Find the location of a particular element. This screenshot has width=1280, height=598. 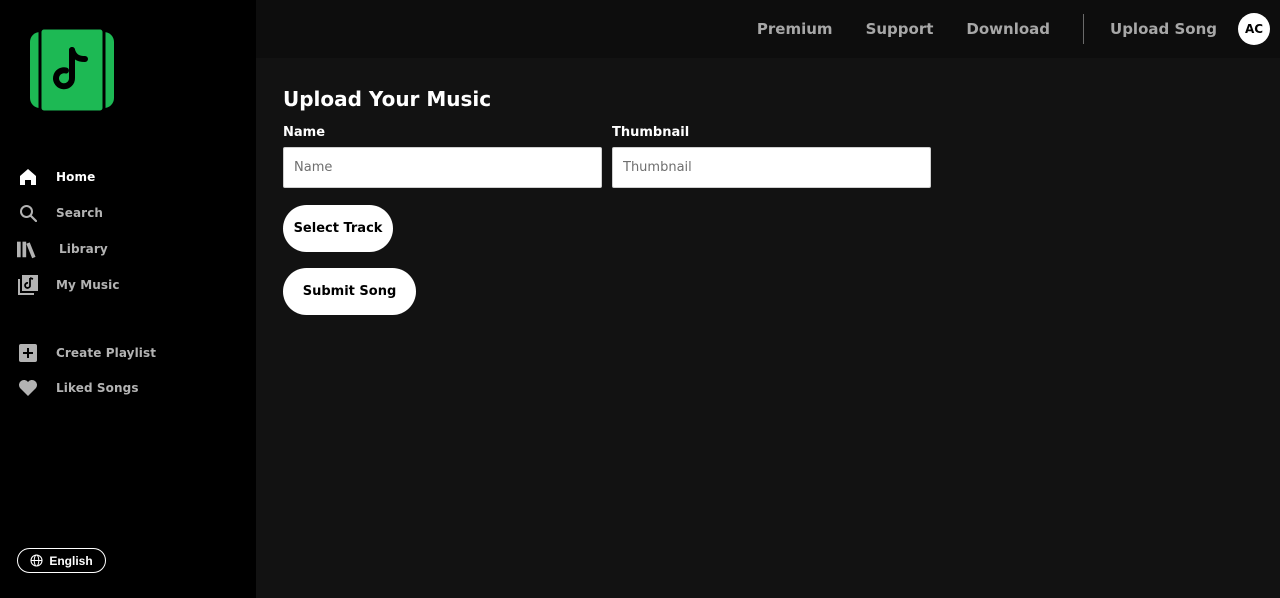

plus-square-icon is located at coordinates (28, 353).